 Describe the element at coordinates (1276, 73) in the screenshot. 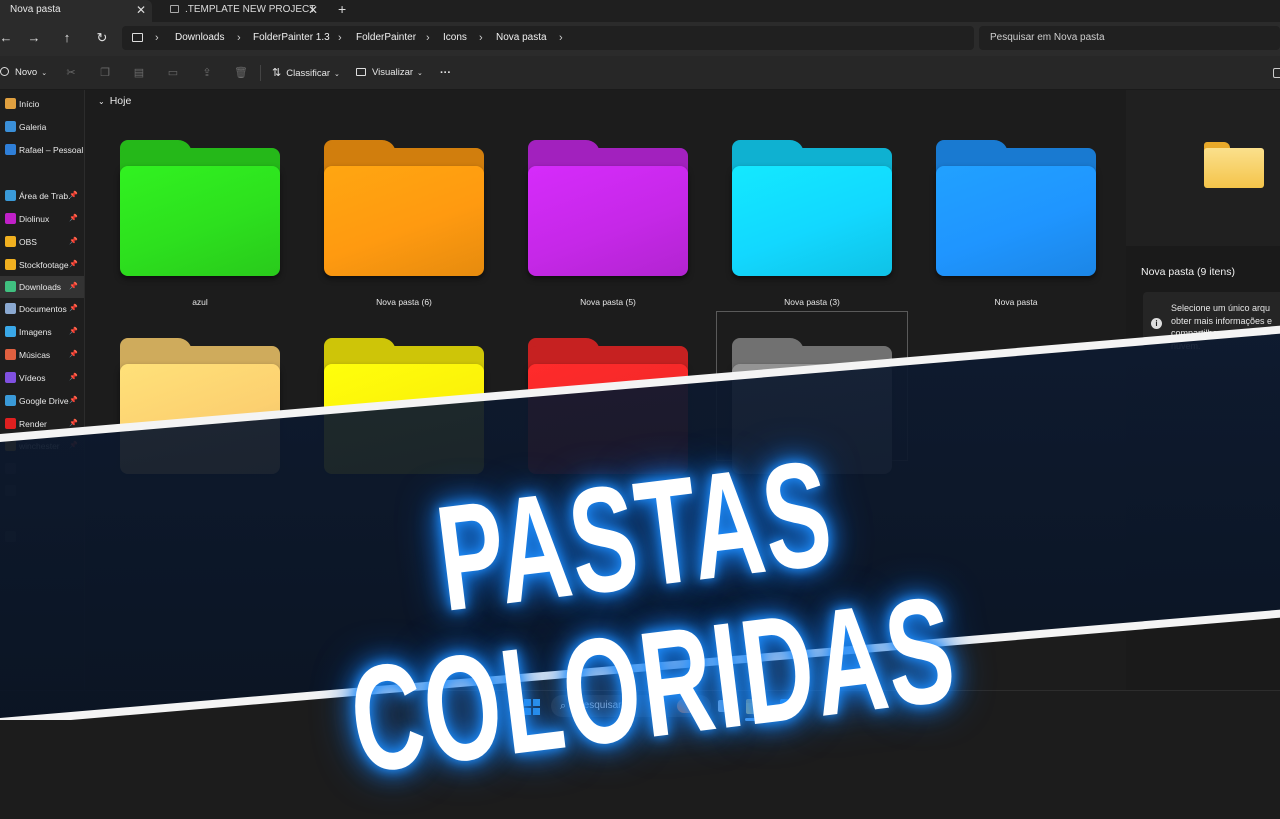

I see `details-pane-icon` at that location.